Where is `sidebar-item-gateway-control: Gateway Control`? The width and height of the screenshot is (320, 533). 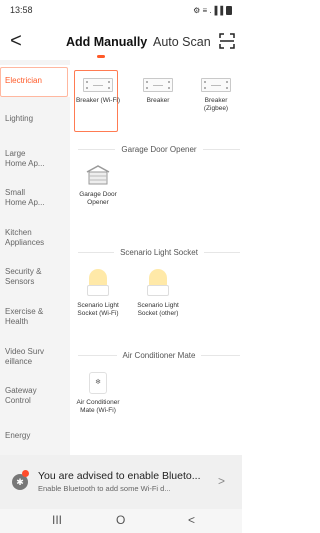 sidebar-item-gateway-control: Gateway Control is located at coordinates (26, 396).